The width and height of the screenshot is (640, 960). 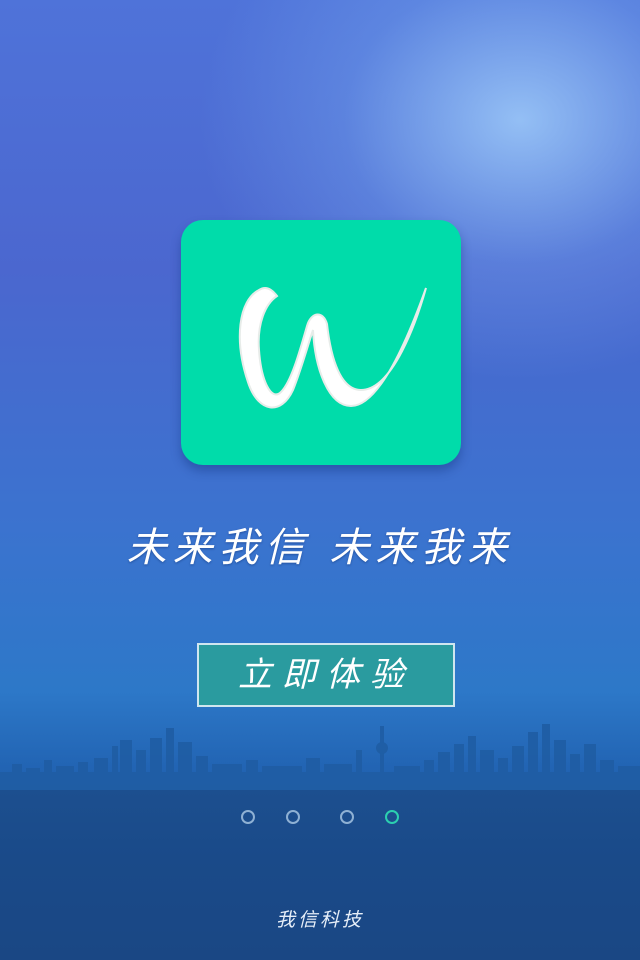 I want to click on app-logo, so click(x=321, y=342).